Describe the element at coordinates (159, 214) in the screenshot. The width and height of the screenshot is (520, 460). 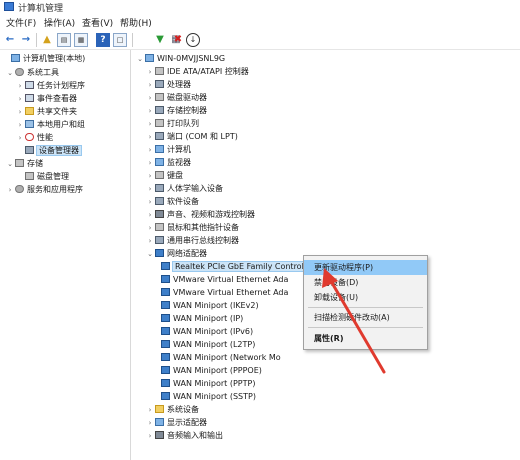
I see `speaker-icon` at that location.